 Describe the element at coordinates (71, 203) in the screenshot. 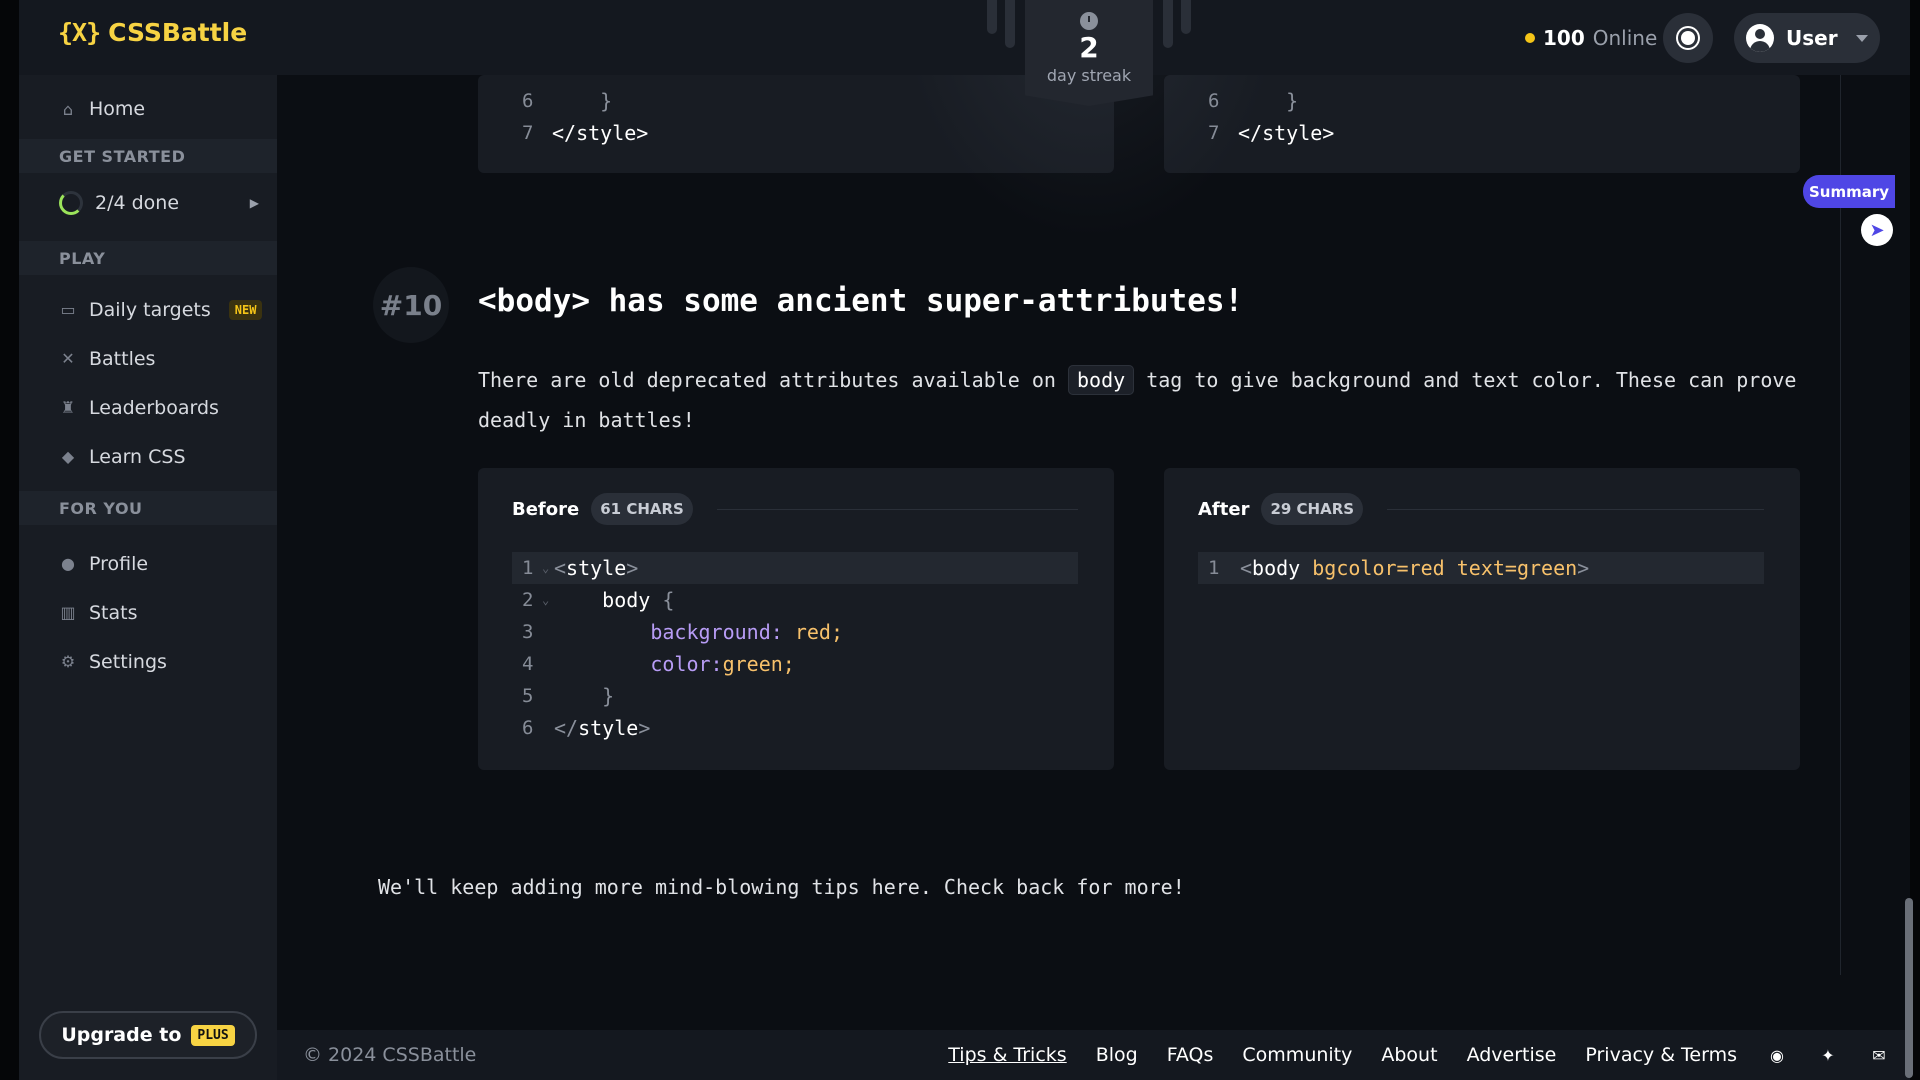

I see `progress-ring-icon` at that location.